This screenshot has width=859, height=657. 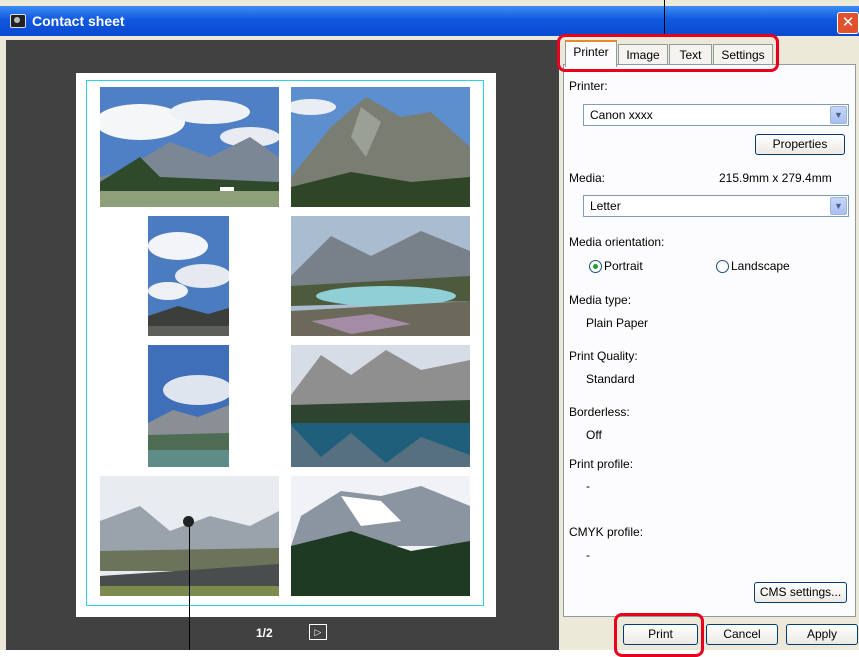 I want to click on portrait-radio, so click(x=595, y=266).